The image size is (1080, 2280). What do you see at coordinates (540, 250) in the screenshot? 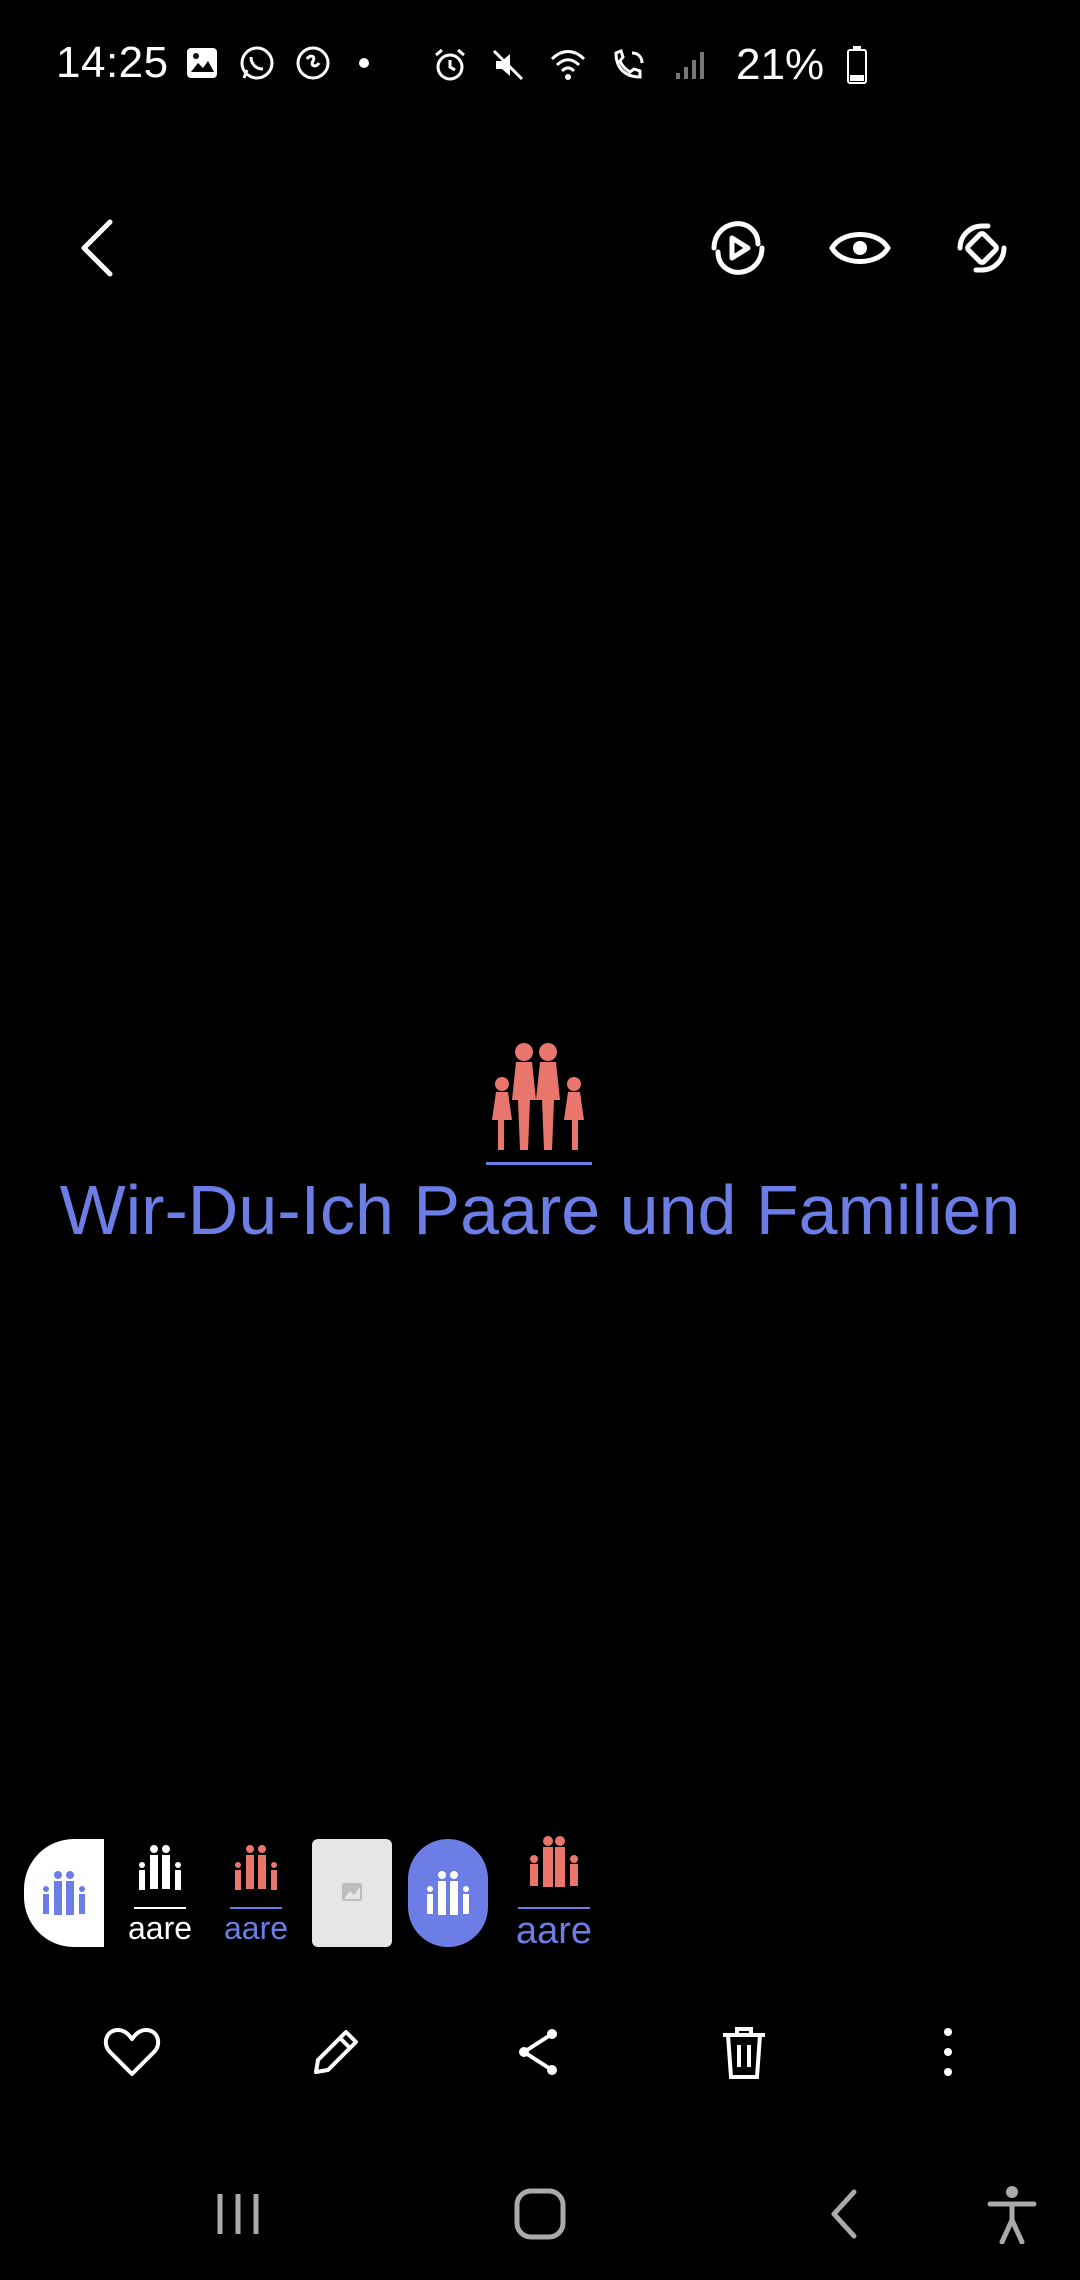
I see `top-bar` at bounding box center [540, 250].